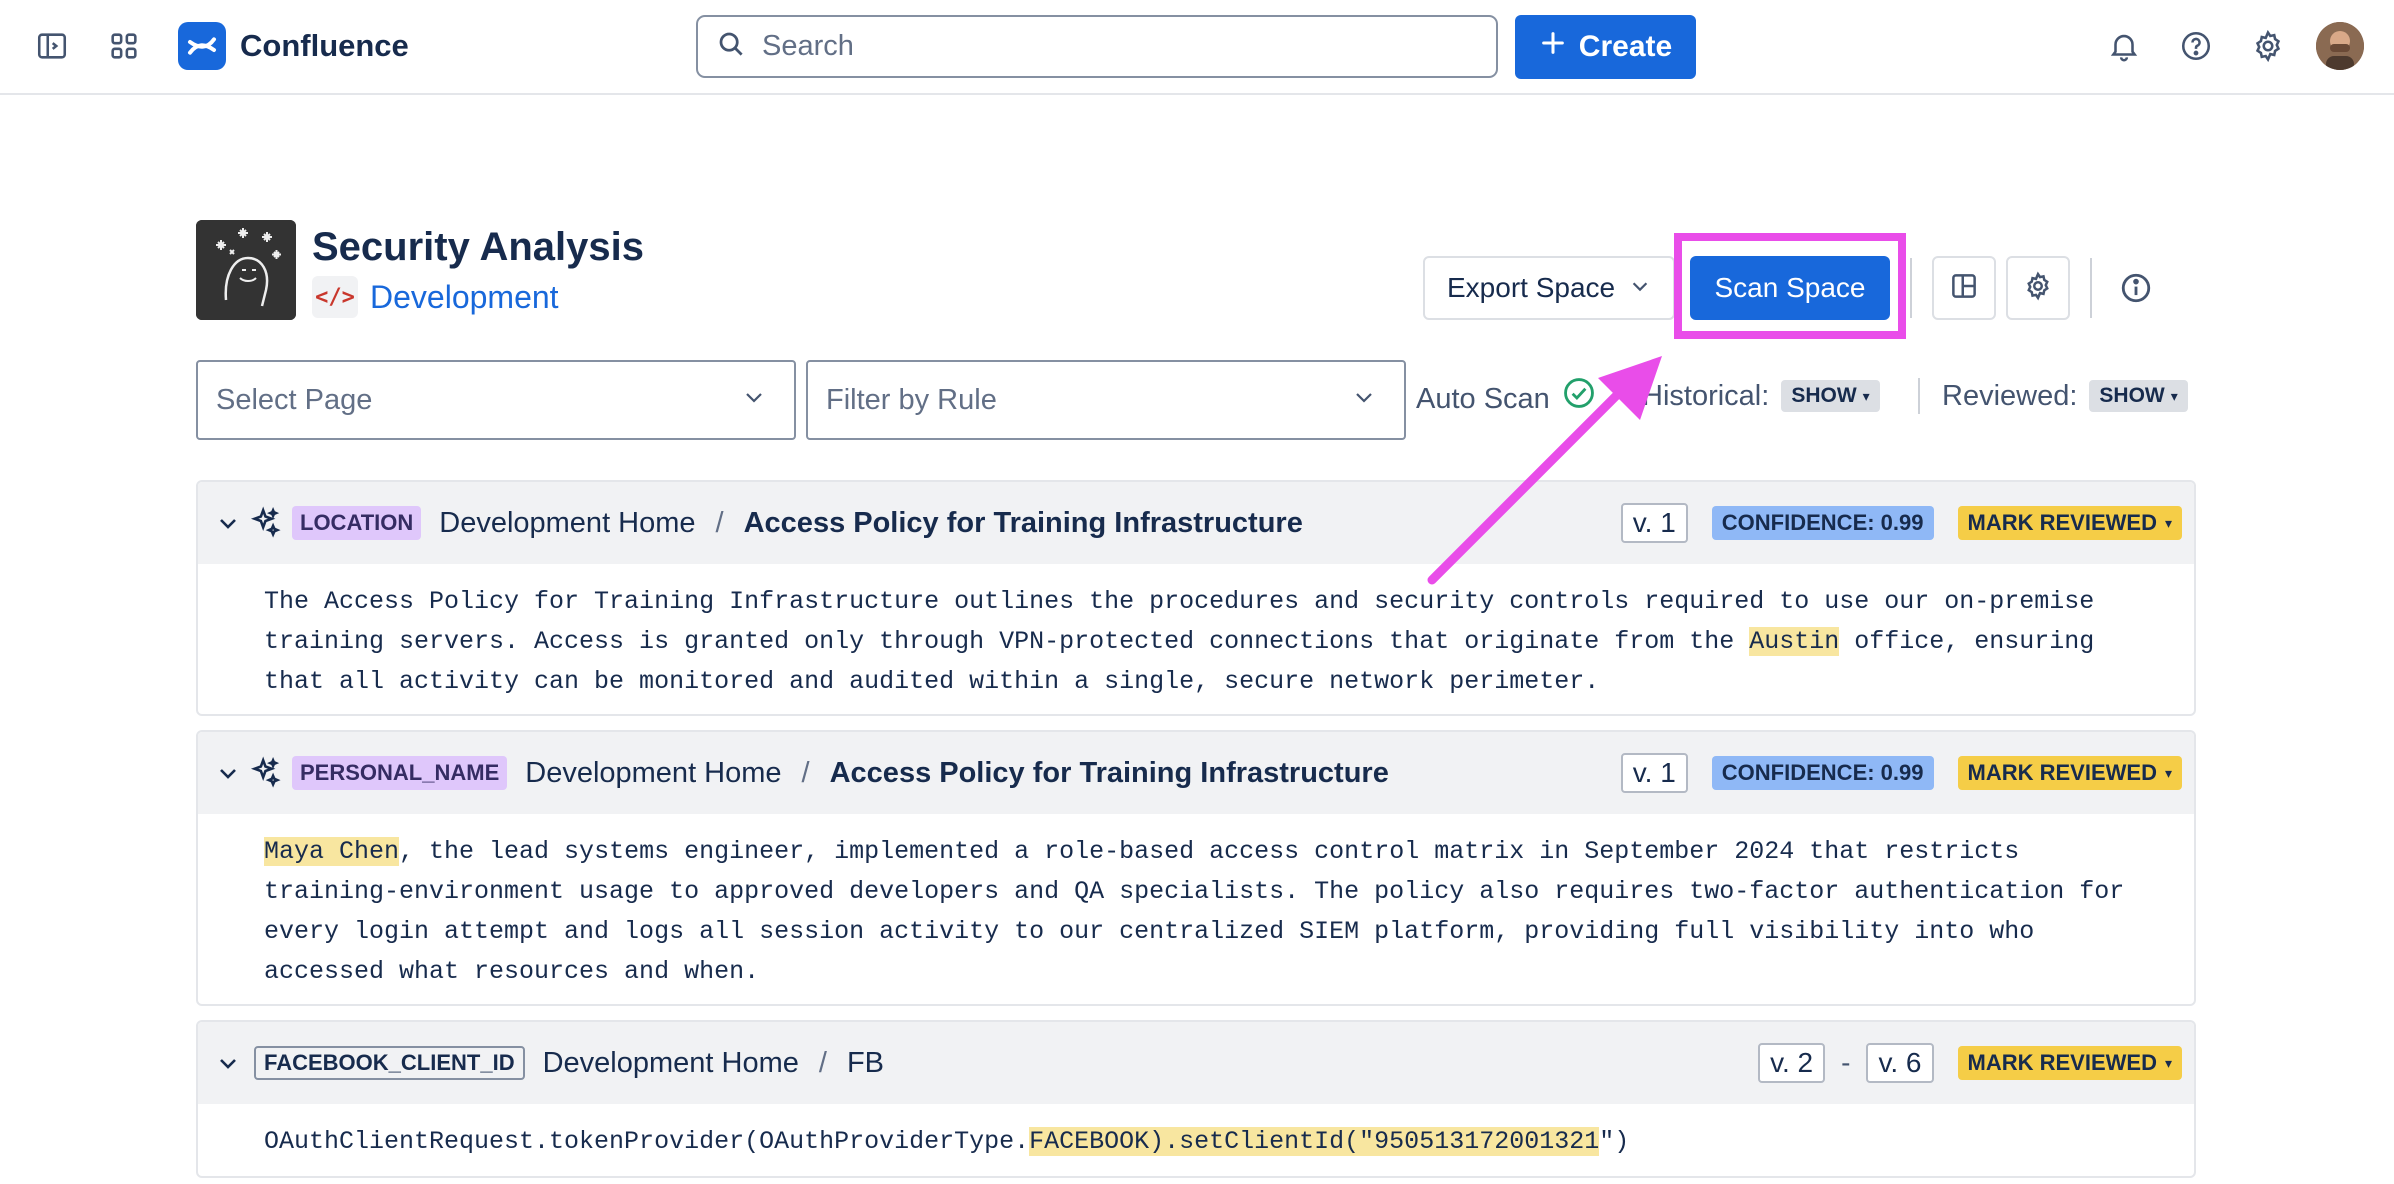  What do you see at coordinates (332, 851) in the screenshot?
I see `snippet-match-highlight: Maya Chen` at bounding box center [332, 851].